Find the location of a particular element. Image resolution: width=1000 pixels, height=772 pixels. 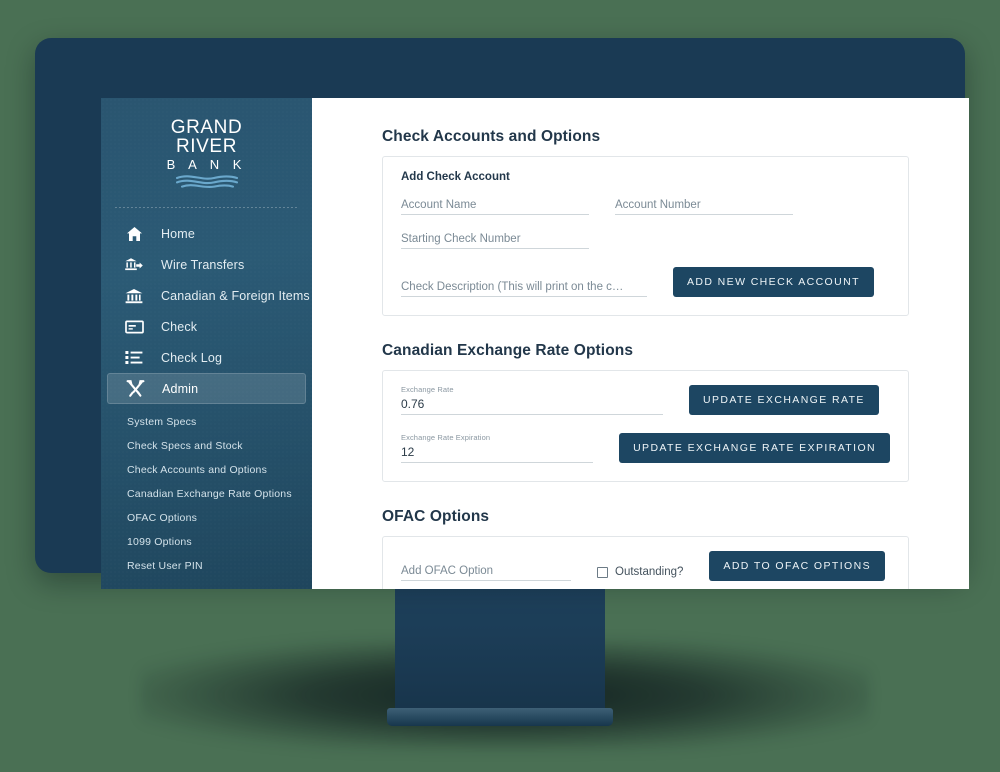

page-title-check-accounts: Check Accounts and Options is located at coordinates (491, 136).